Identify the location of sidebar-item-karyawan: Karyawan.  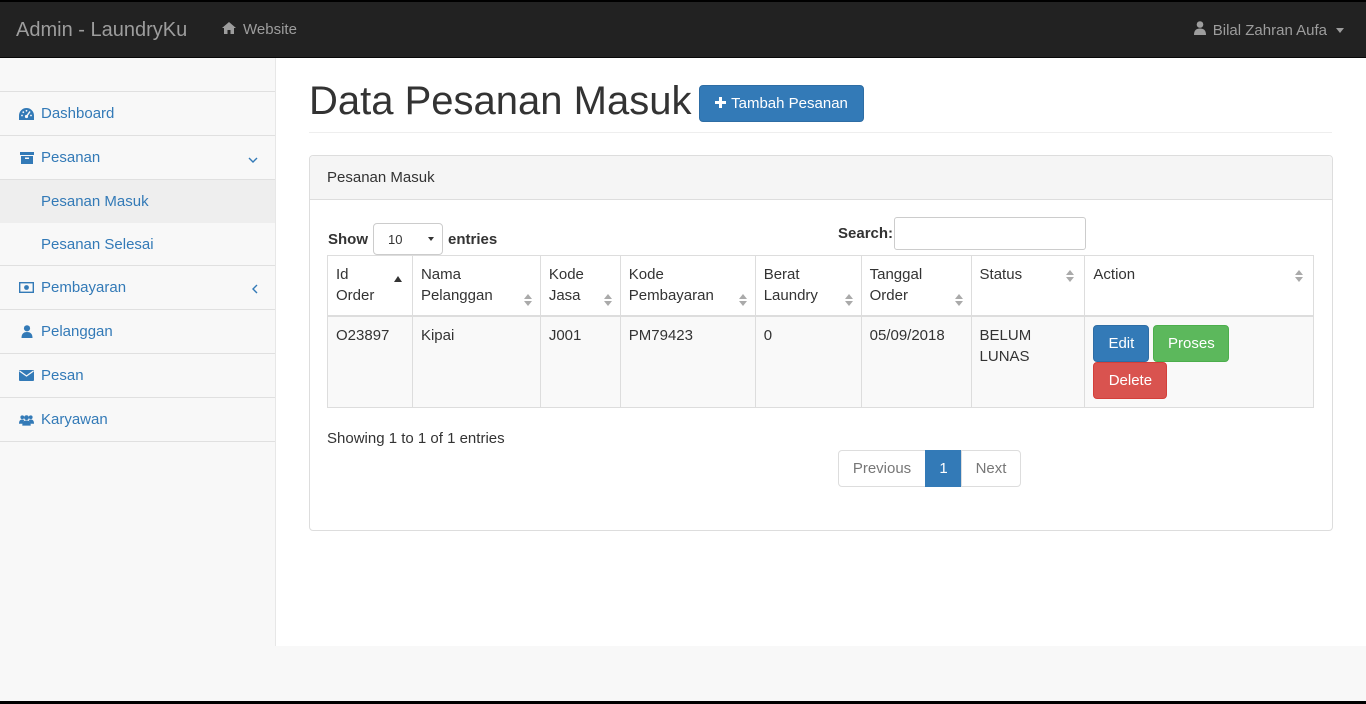
(137, 420).